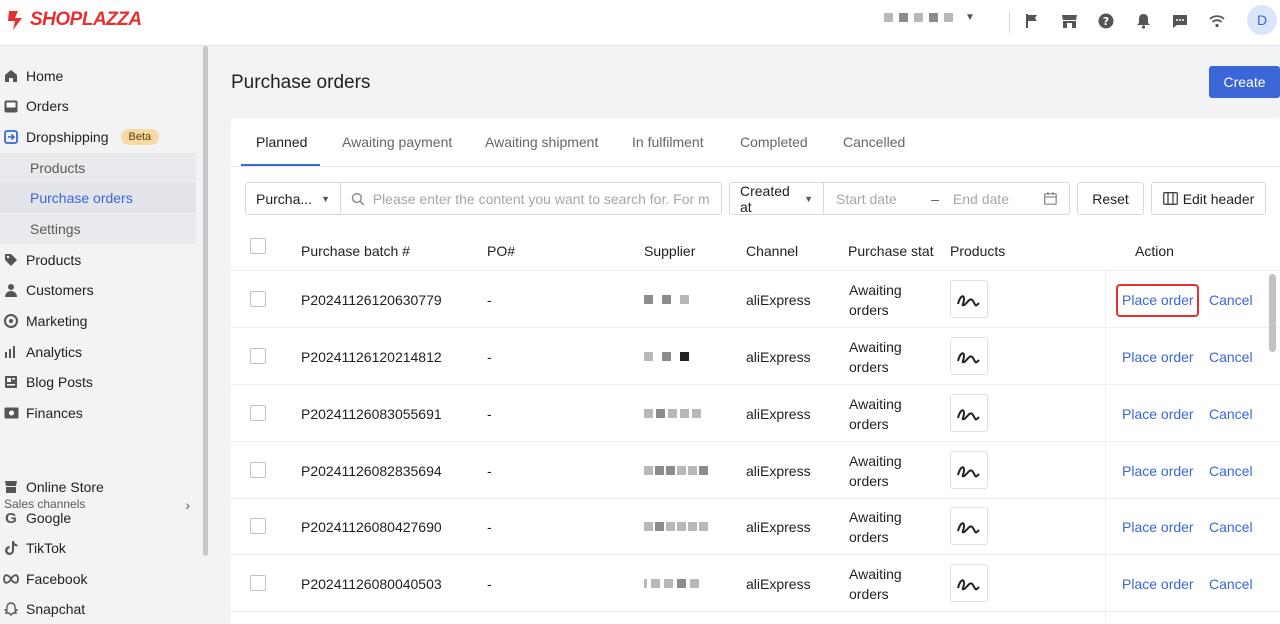 Image resolution: width=1280 pixels, height=624 pixels. I want to click on sidebar-channel-google: G Google, so click(98, 518).